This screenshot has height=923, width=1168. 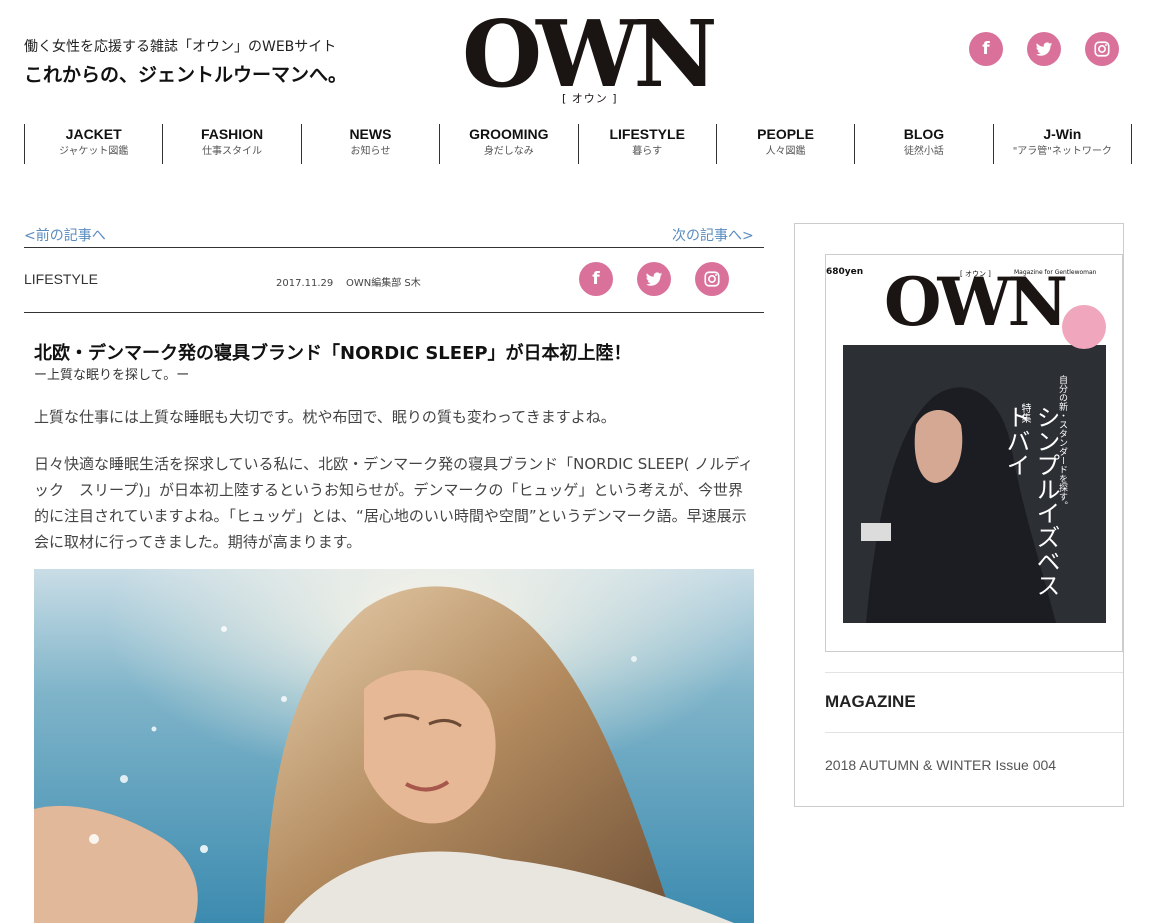 What do you see at coordinates (186, 75) in the screenshot?
I see `site-slogan: これからの、ジェントルウーマンへ。` at bounding box center [186, 75].